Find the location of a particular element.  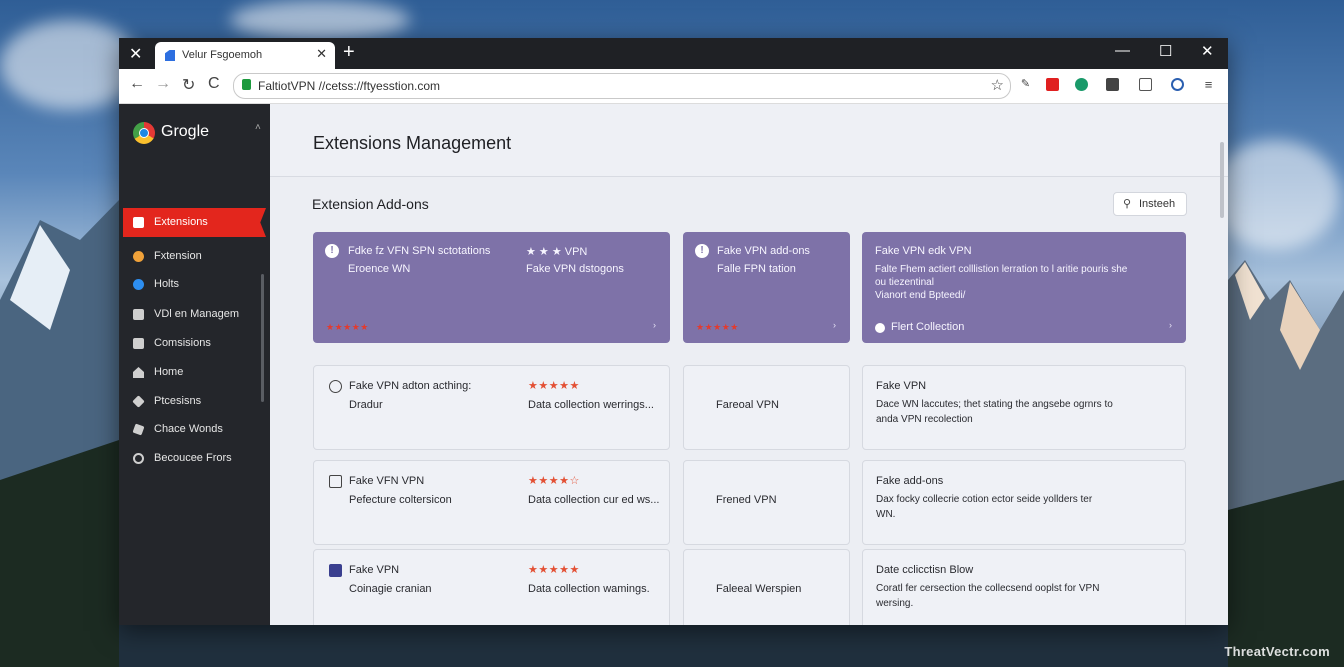

alert-icon: ! is located at coordinates (332, 251).